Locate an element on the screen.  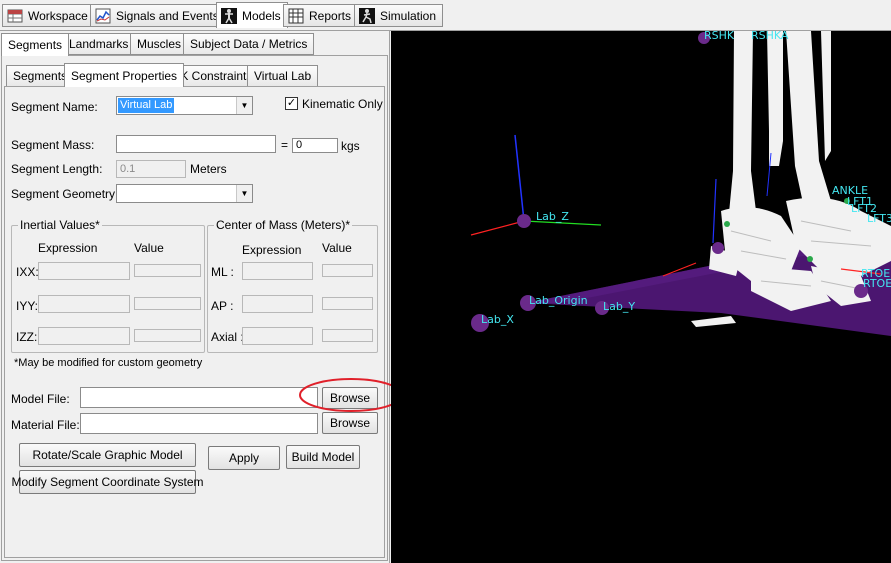
rshka-label: RSHKA is located at coordinates (770, 36).